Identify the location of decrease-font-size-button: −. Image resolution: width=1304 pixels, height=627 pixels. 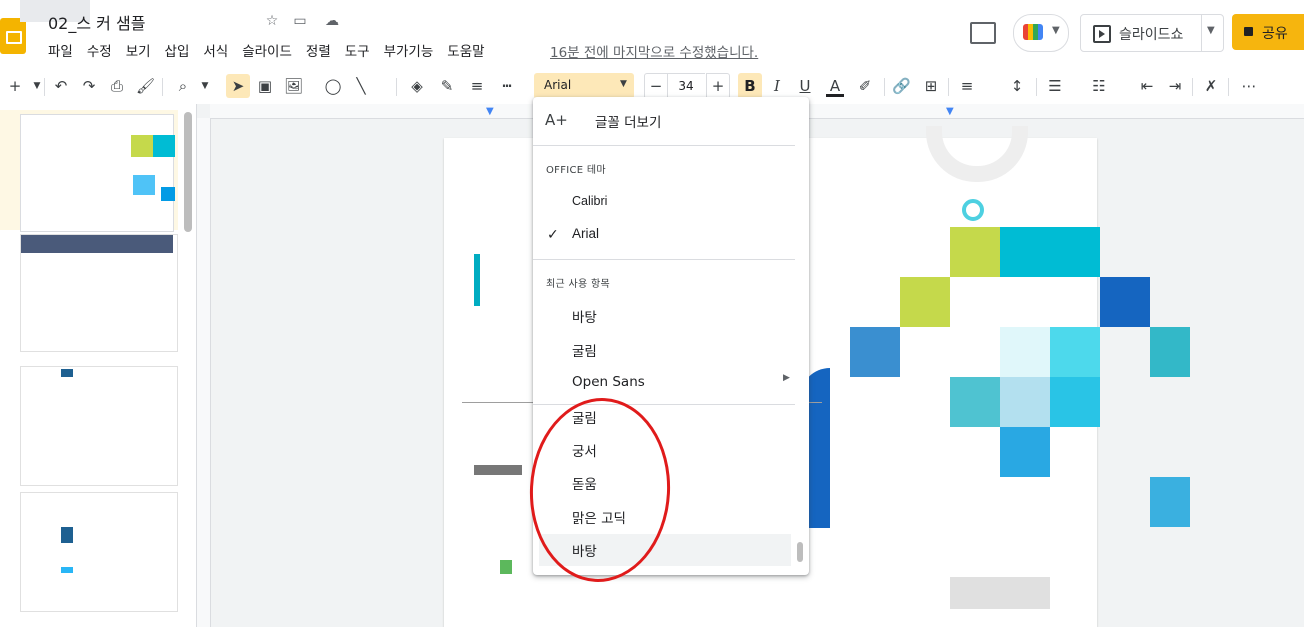
(656, 86).